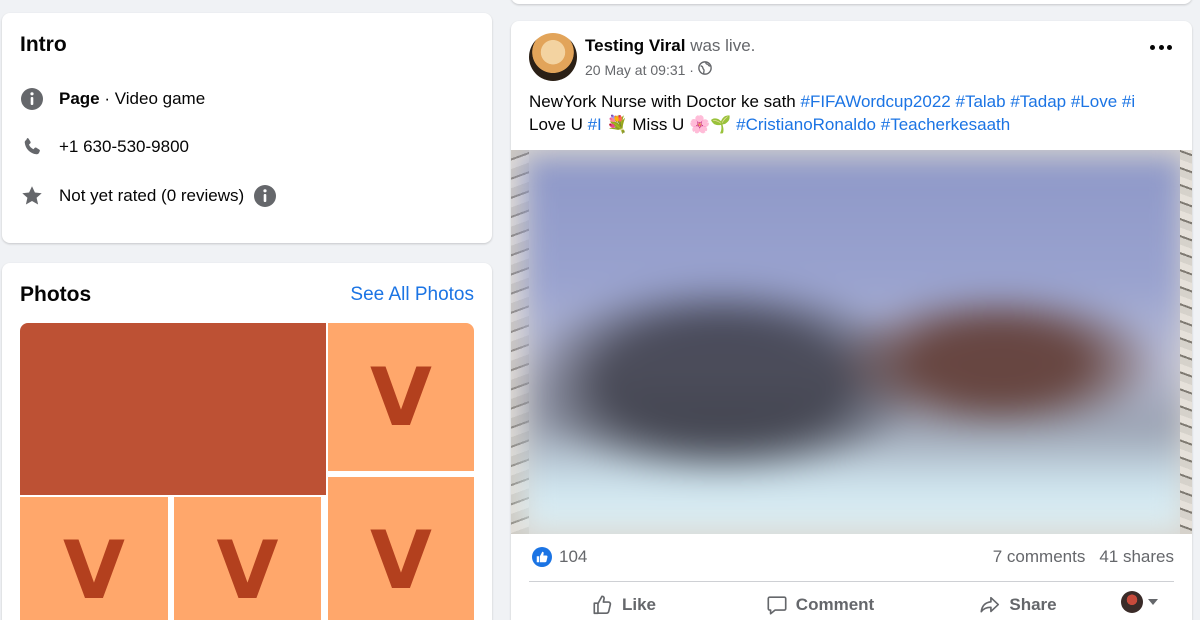 The image size is (1200, 620). Describe the element at coordinates (32, 99) in the screenshot. I see `info-icon` at that location.